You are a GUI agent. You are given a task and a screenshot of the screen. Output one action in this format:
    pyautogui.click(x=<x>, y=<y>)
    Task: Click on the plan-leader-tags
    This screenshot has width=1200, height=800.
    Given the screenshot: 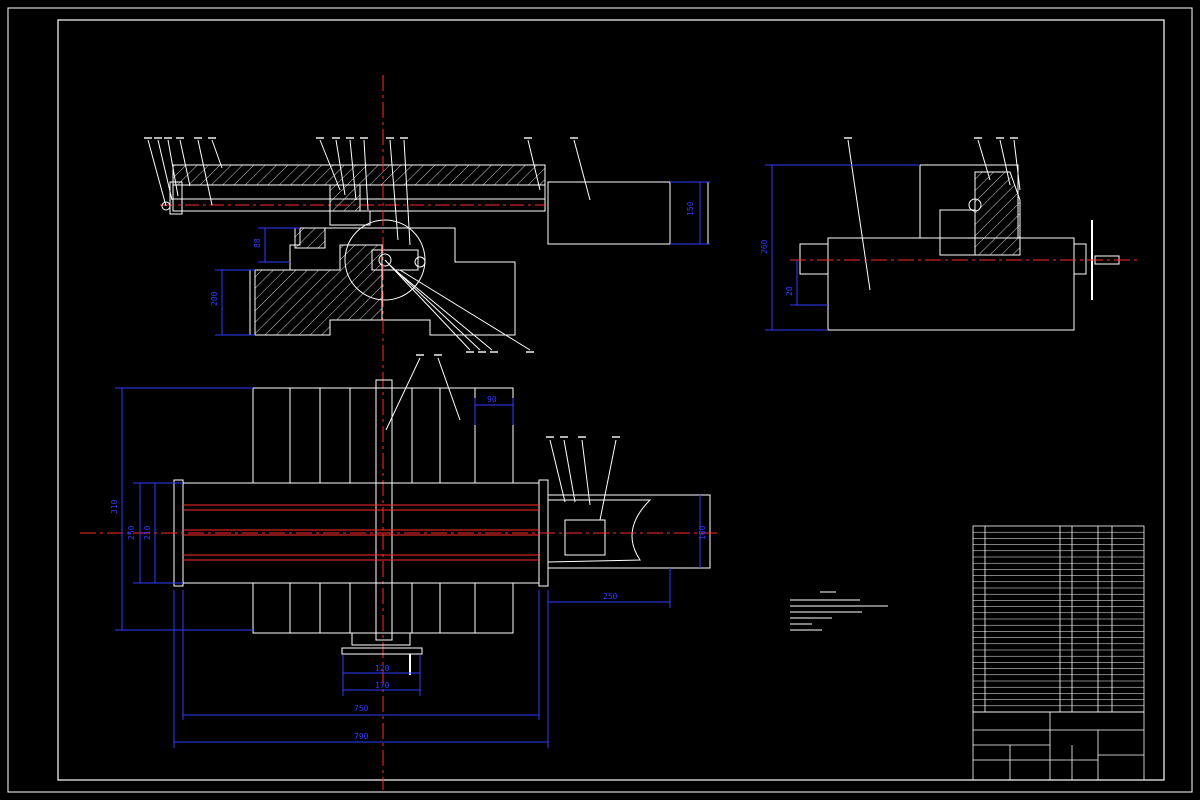 What is the action you would take?
    pyautogui.click(x=518, y=396)
    